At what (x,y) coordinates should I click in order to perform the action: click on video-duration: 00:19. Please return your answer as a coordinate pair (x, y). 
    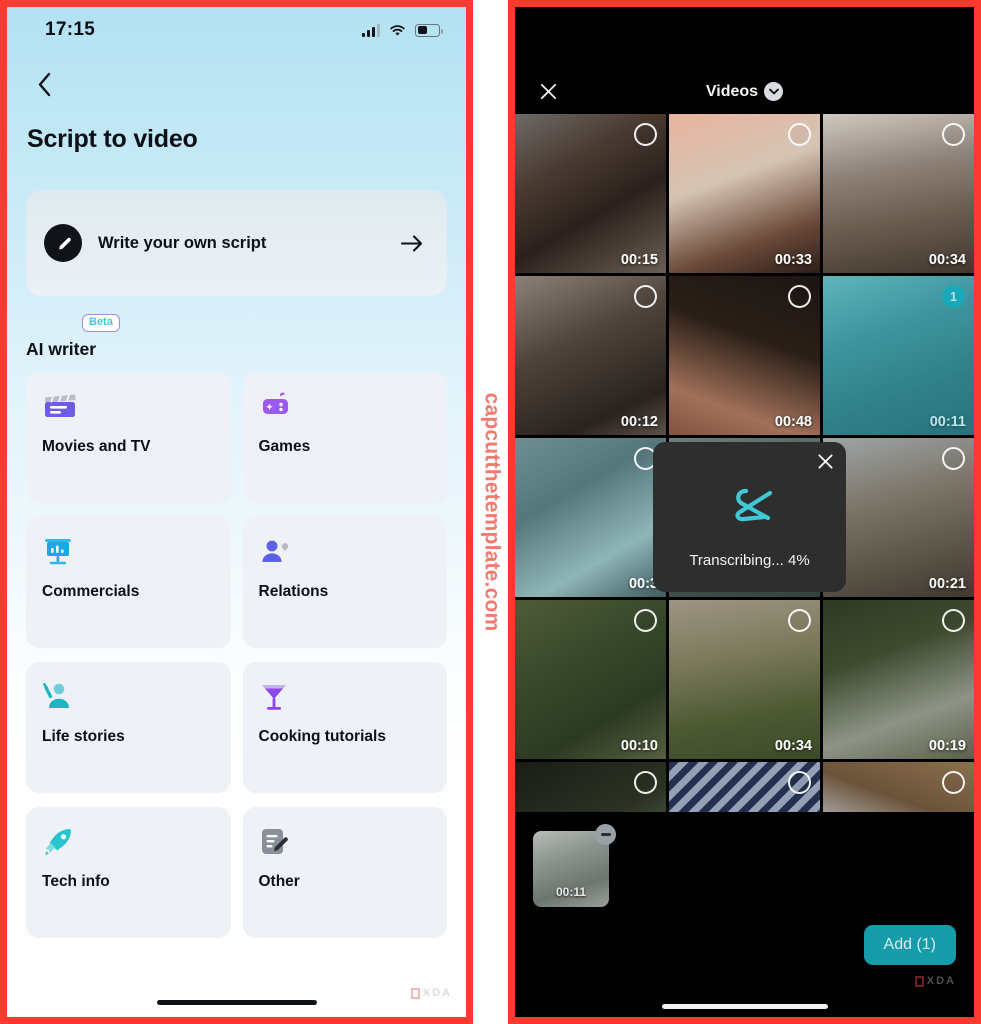
    Looking at the image, I should click on (947, 746).